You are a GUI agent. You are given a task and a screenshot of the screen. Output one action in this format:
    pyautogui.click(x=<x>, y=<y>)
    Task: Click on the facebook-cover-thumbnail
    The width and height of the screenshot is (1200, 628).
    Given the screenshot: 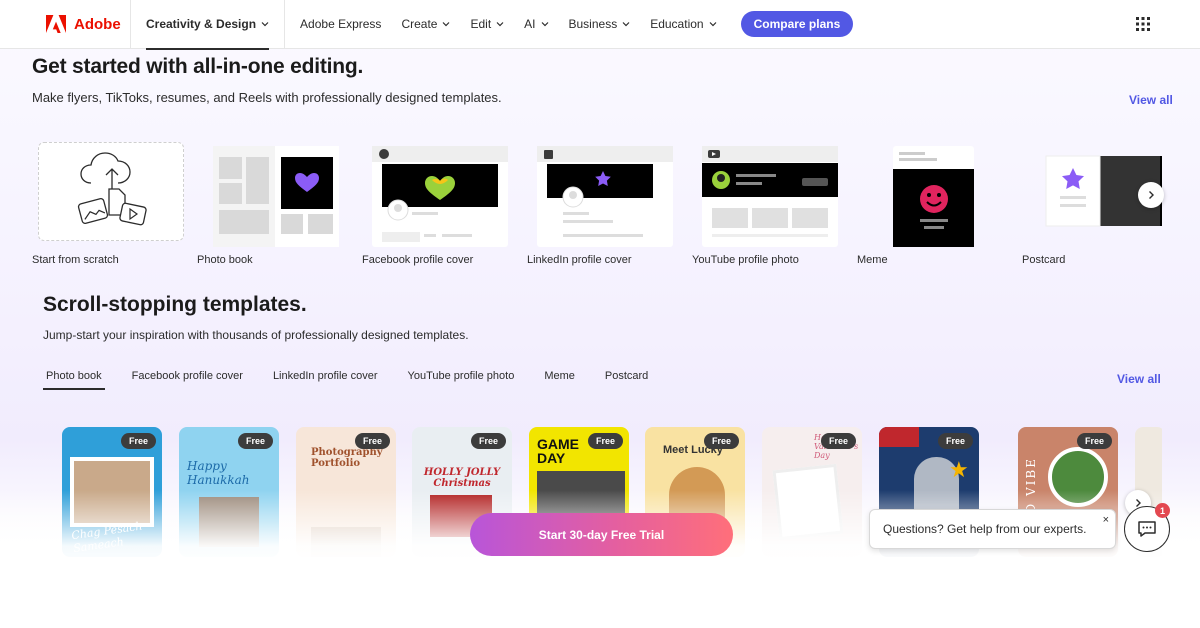 What is the action you would take?
    pyautogui.click(x=440, y=196)
    